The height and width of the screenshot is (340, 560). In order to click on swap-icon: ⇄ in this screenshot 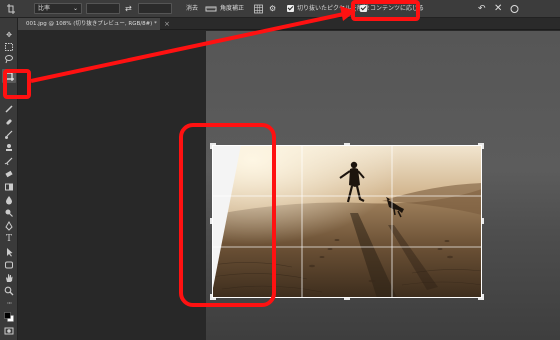, I will do `click(128, 9)`.